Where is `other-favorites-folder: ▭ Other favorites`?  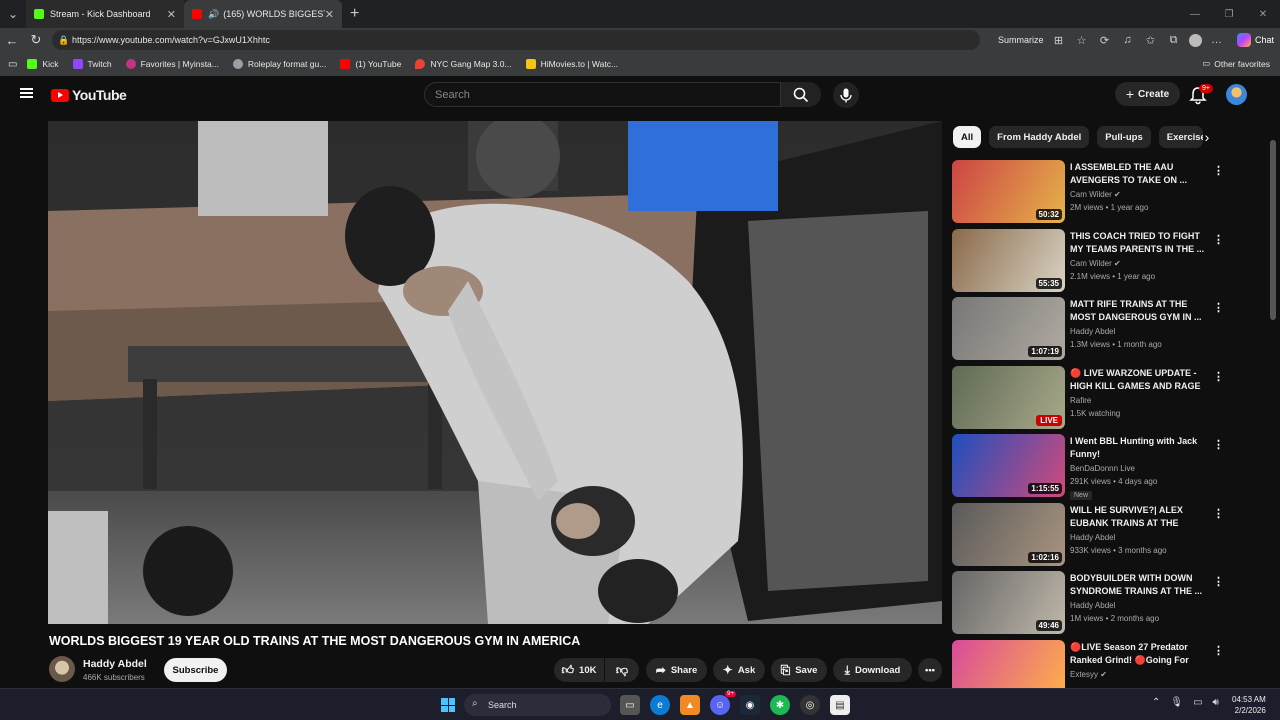
other-favorites-folder: ▭ Other favorites is located at coordinates (1236, 63).